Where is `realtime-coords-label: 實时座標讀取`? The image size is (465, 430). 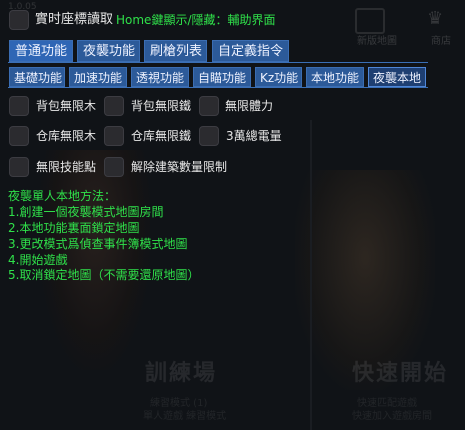 realtime-coords-label: 實时座標讀取 is located at coordinates (74, 19).